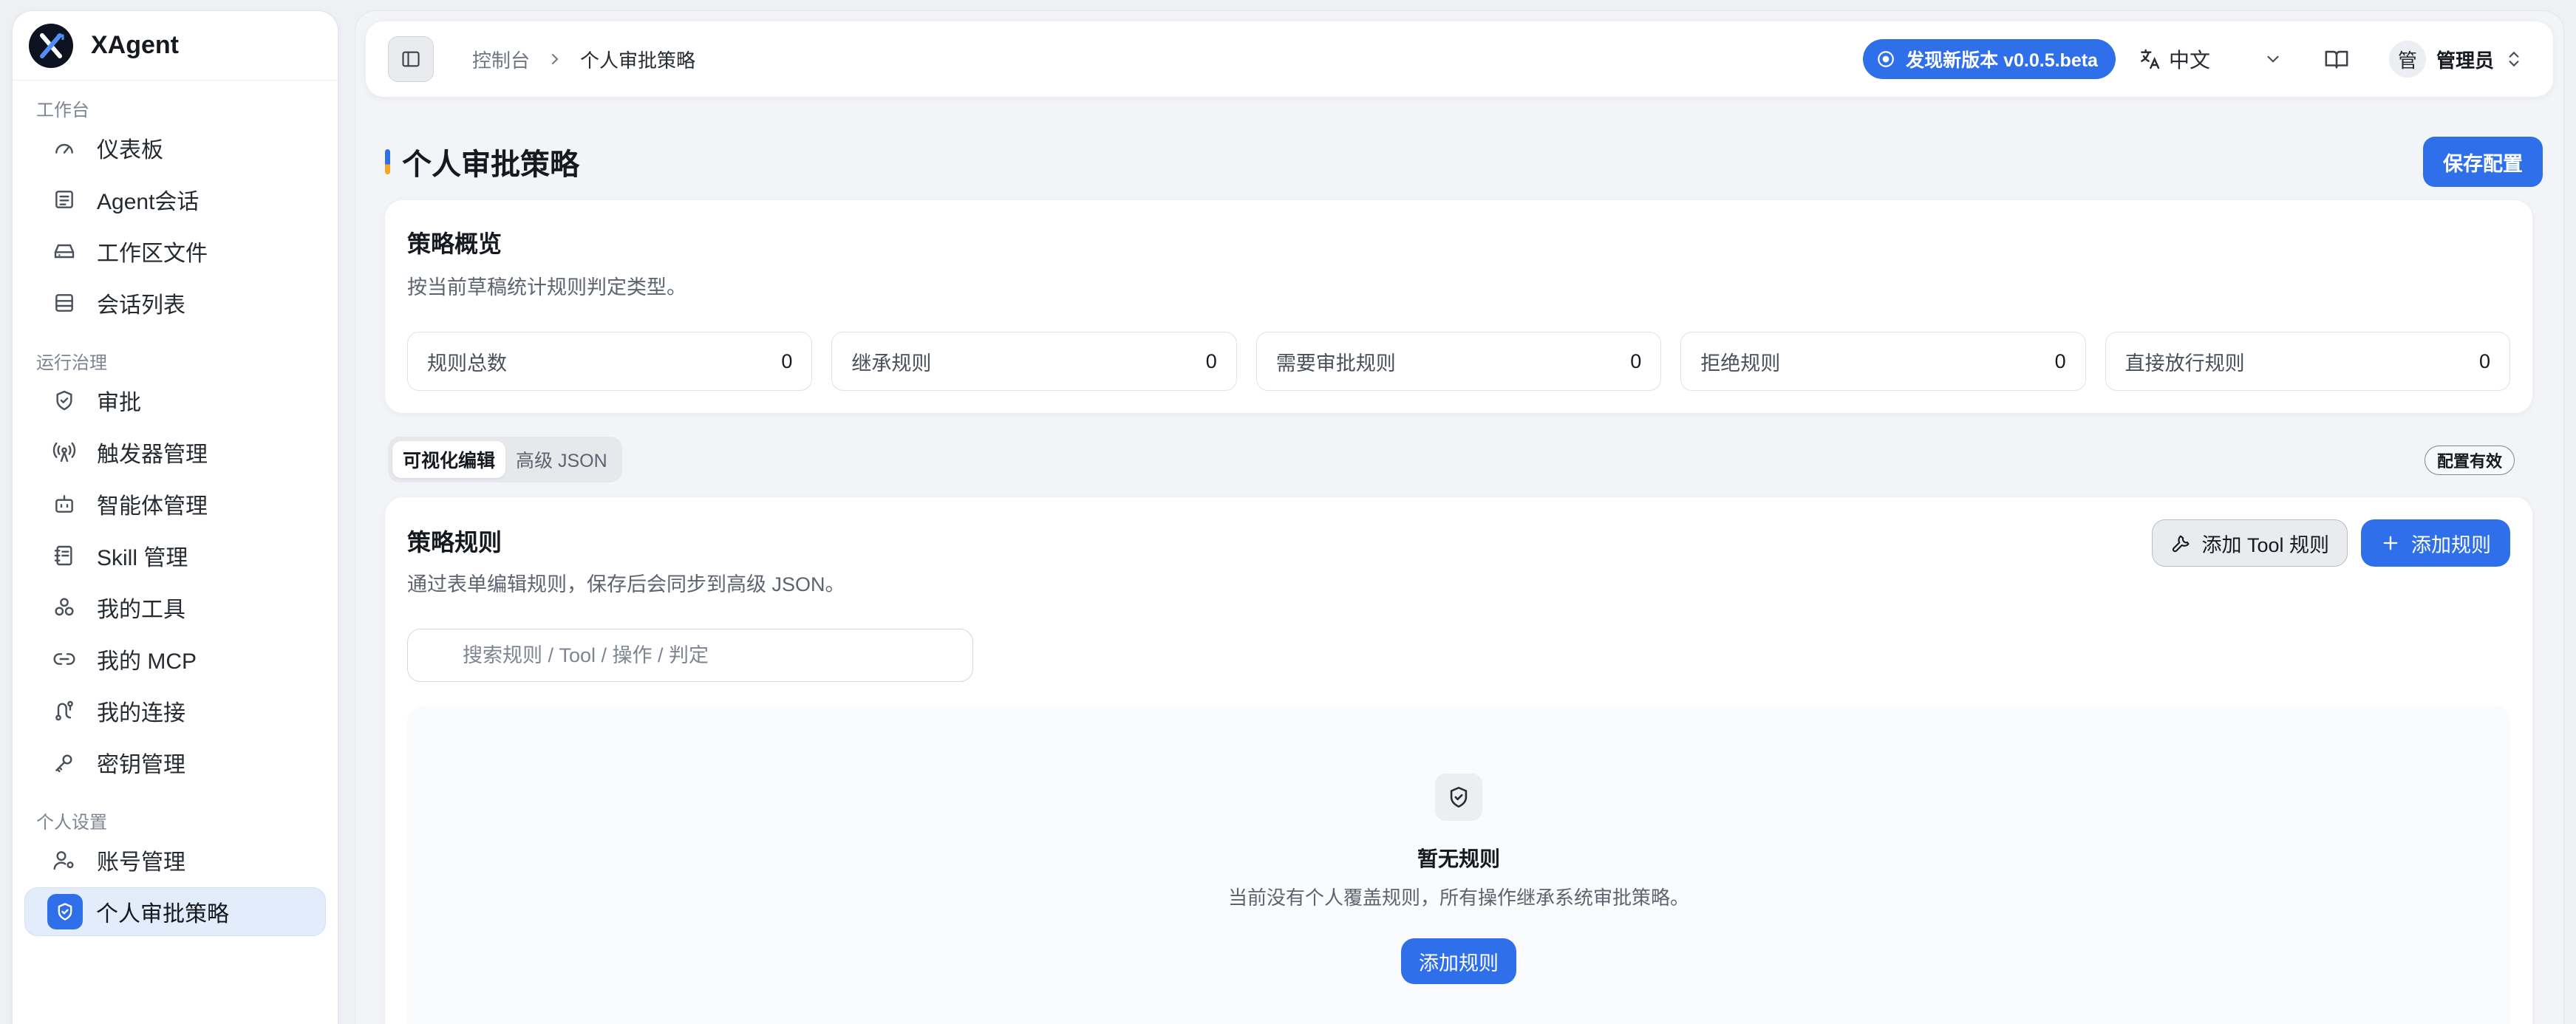 The width and height of the screenshot is (2576, 1024). I want to click on sidebar-item-agent-chat: Agent会话, so click(175, 199).